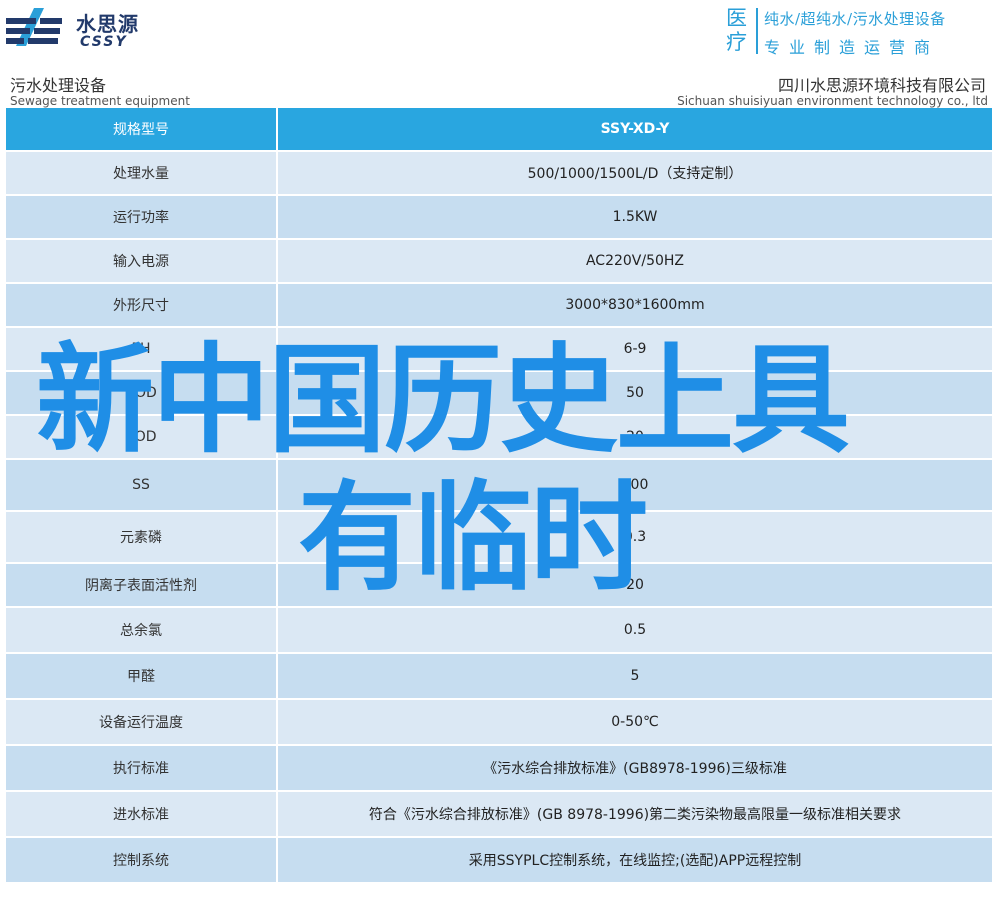  Describe the element at coordinates (142, 722) in the screenshot. I see `spec-label: 设备运行温度` at that location.